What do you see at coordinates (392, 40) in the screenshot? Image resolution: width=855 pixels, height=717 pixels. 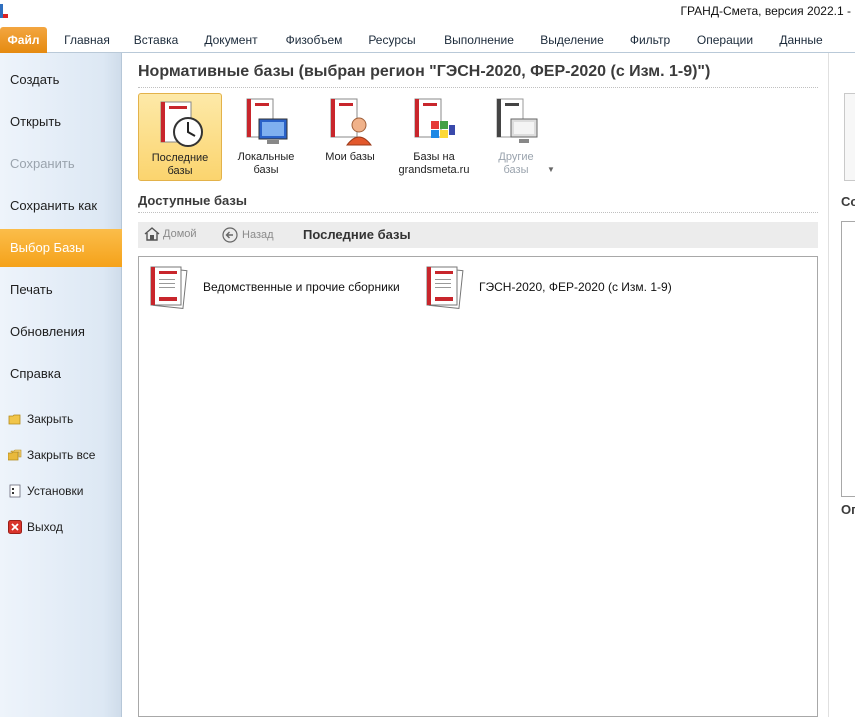 I see `tab-resources: Ресурсы` at bounding box center [392, 40].